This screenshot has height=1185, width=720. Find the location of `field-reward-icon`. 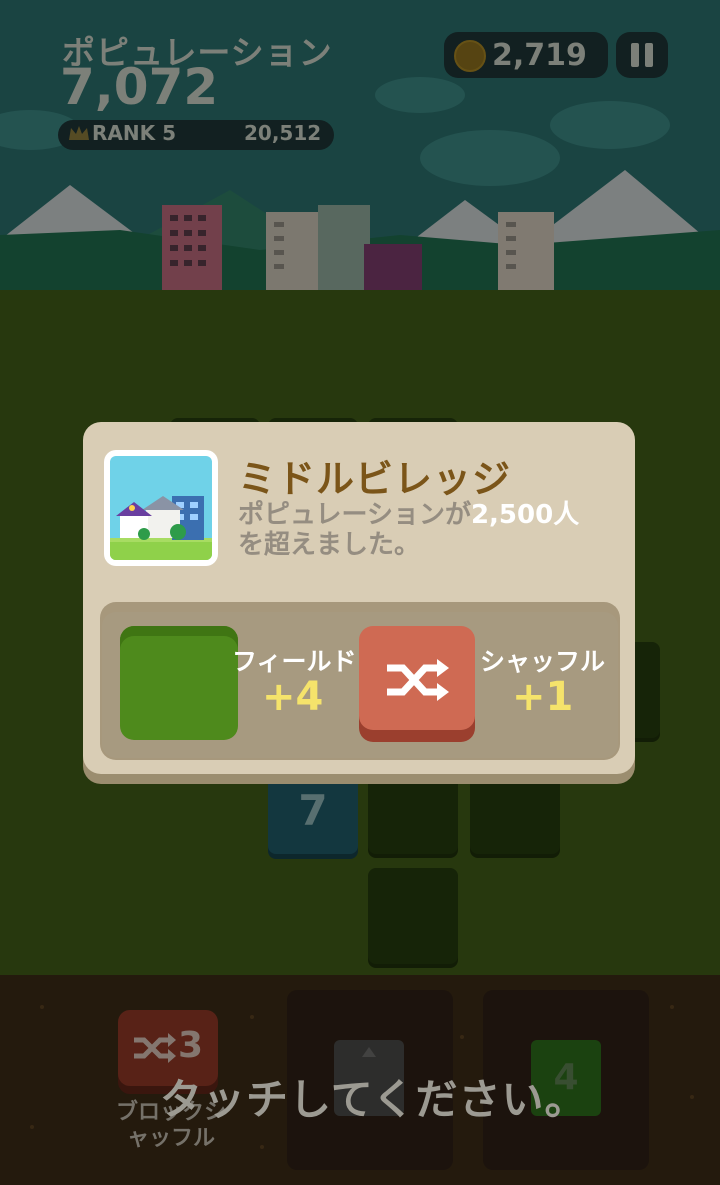

field-reward-icon is located at coordinates (179, 683).